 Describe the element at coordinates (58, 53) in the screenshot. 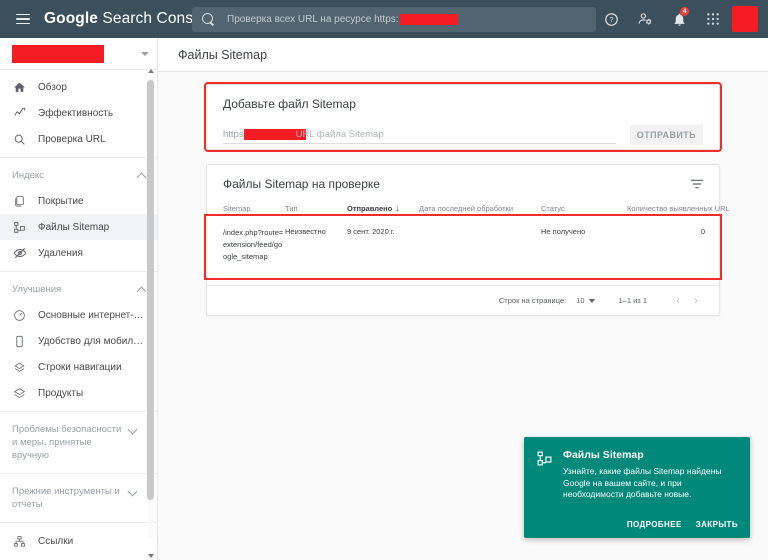

I see `property-name-redacted` at that location.